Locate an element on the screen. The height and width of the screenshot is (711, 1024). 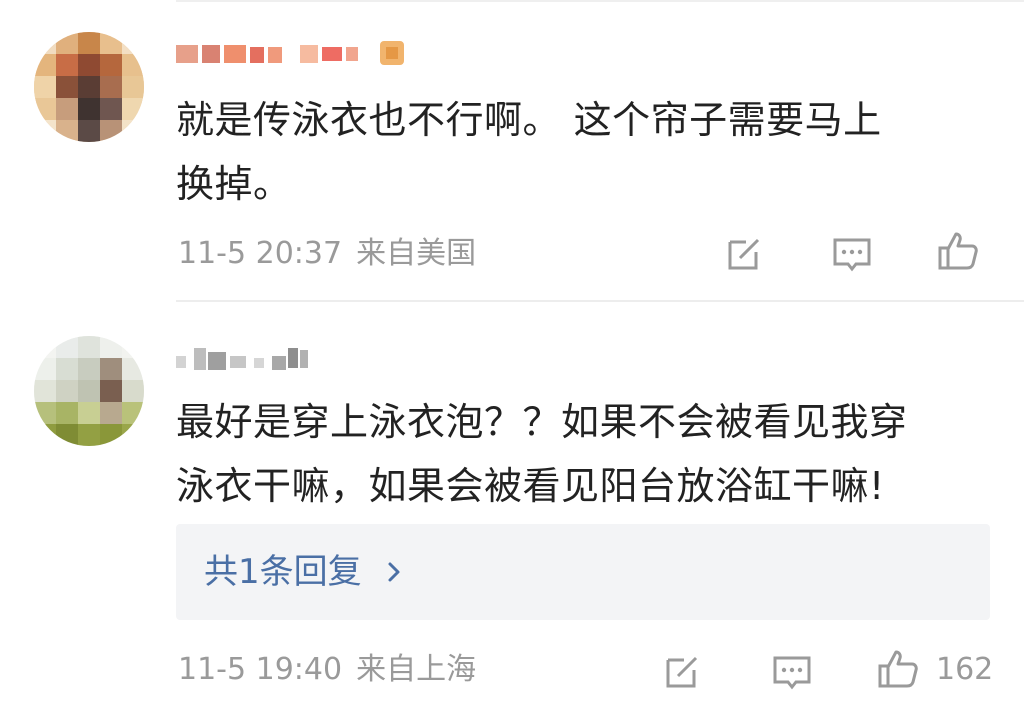
comment-meta: 11-5 20:37 来自美国 is located at coordinates (327, 254).